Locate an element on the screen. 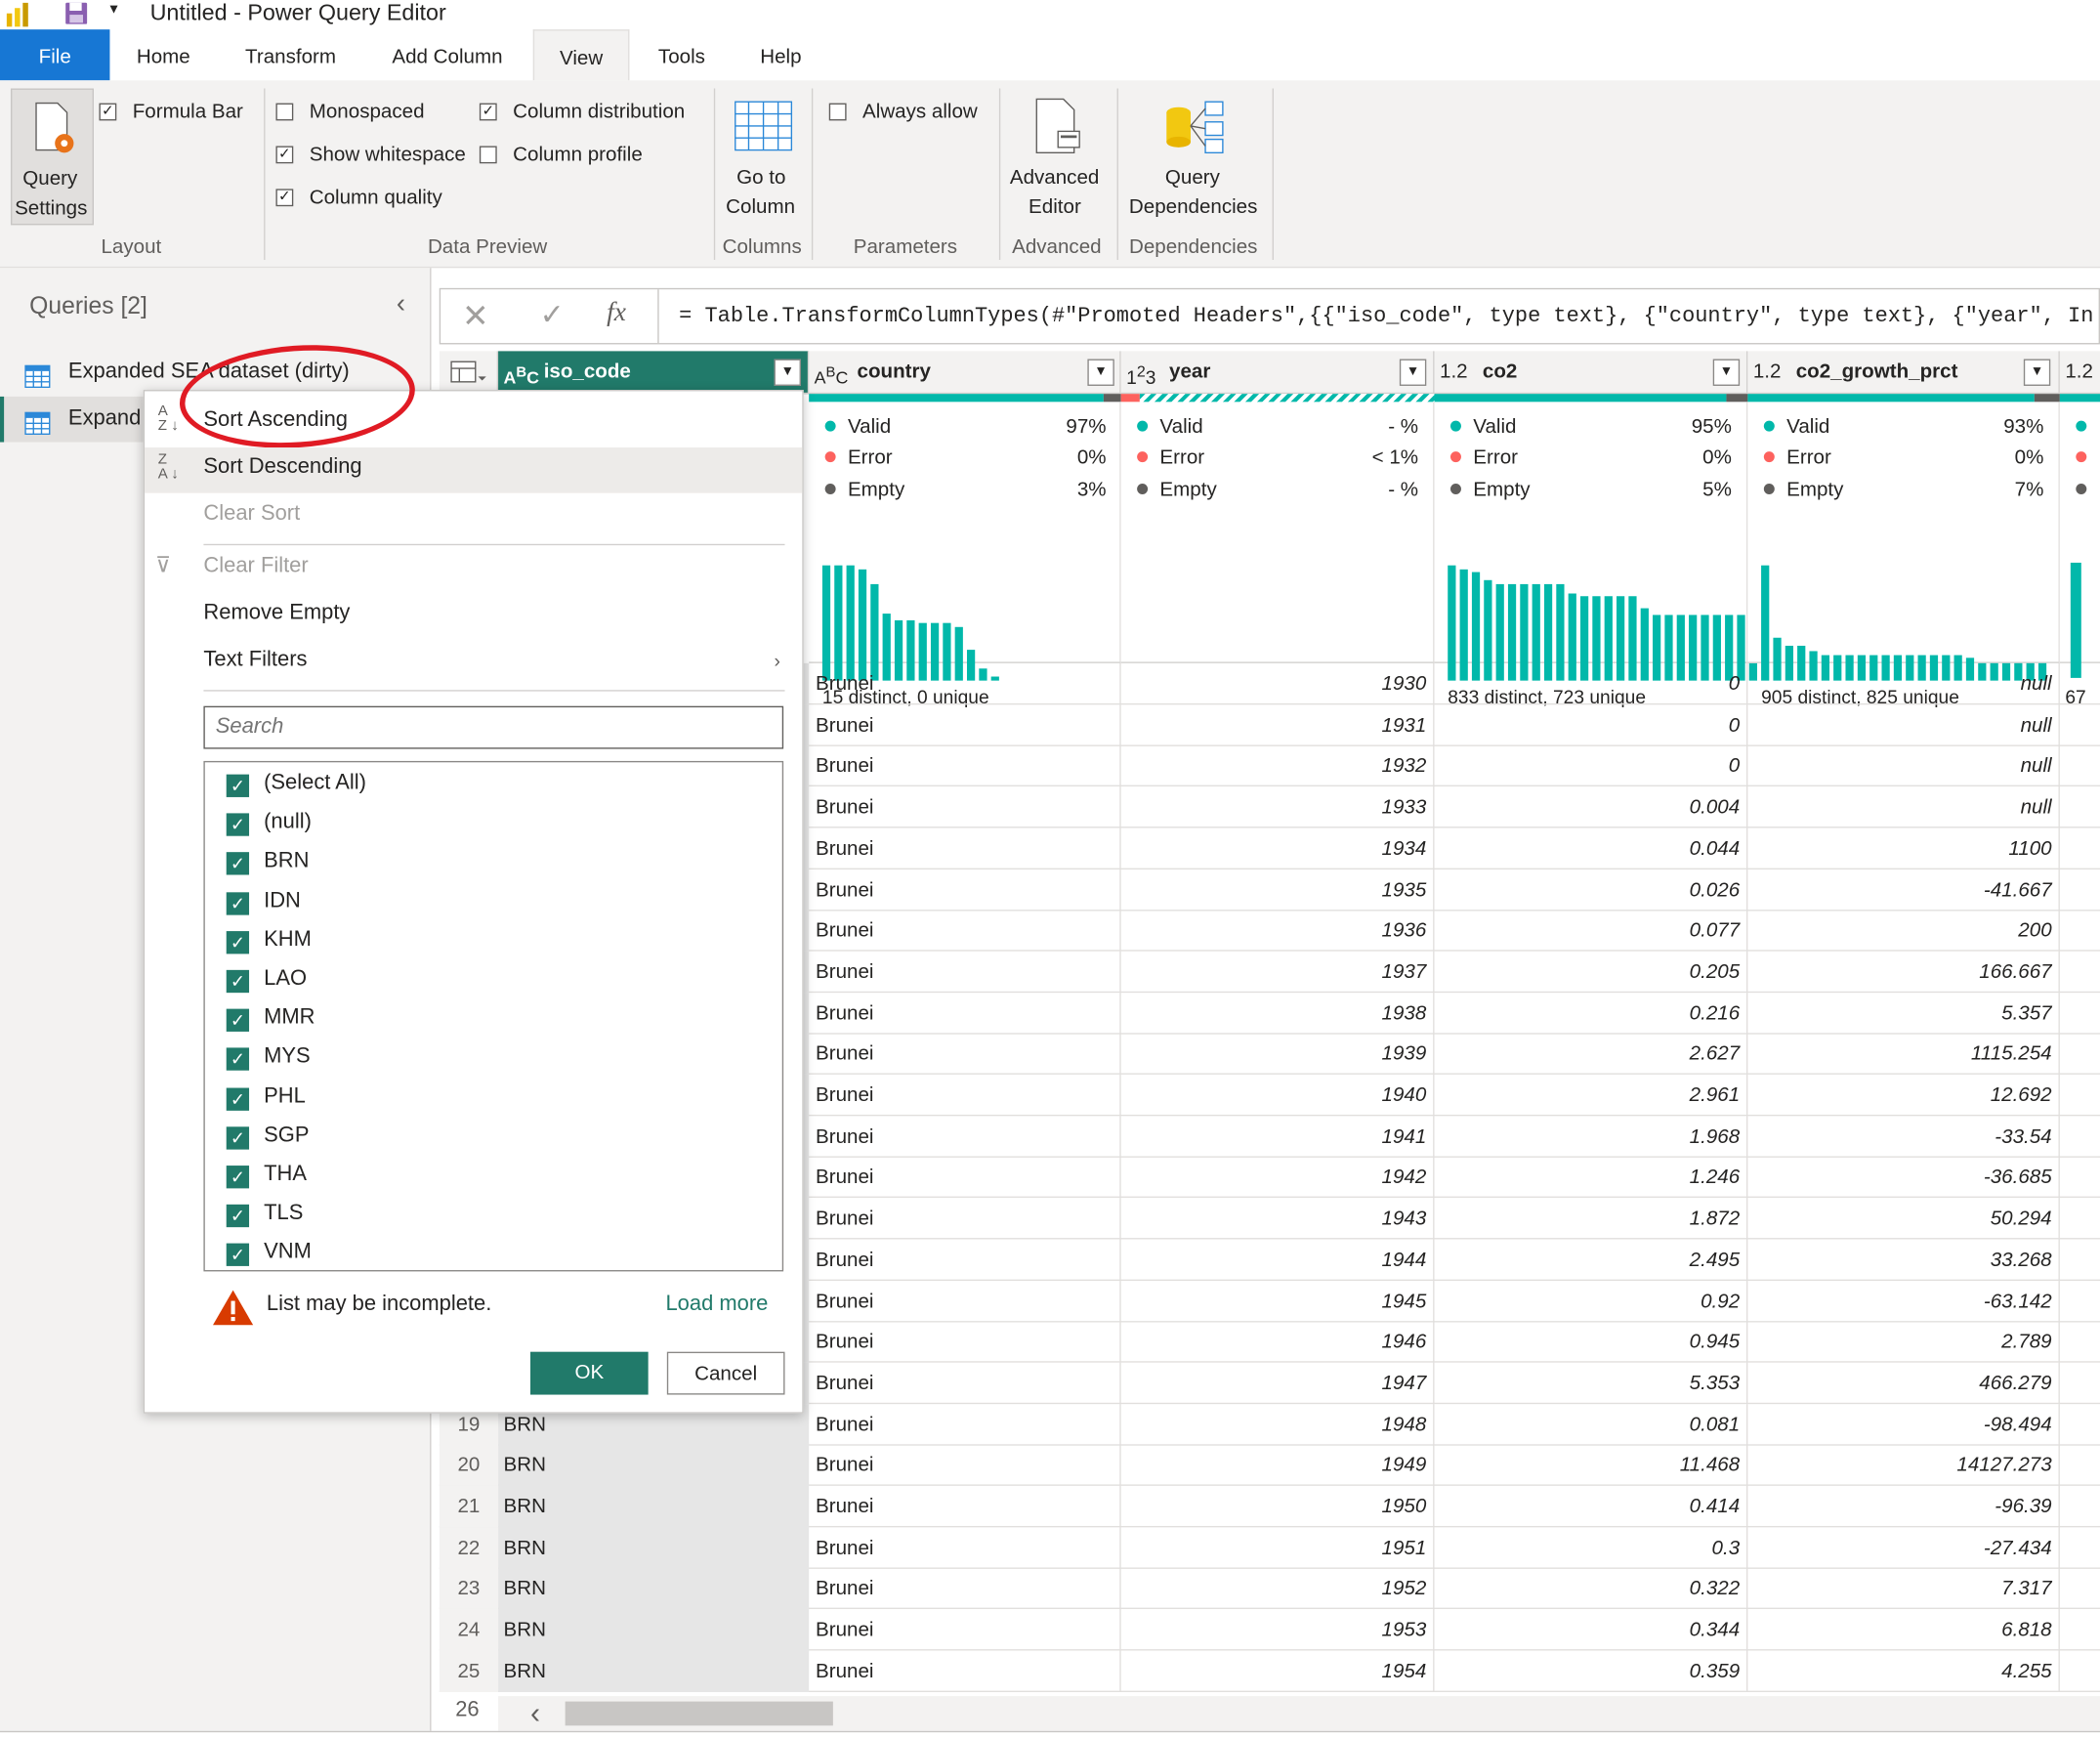 The height and width of the screenshot is (1739, 2100). collapse-panel-icon: ‹ is located at coordinates (401, 304).